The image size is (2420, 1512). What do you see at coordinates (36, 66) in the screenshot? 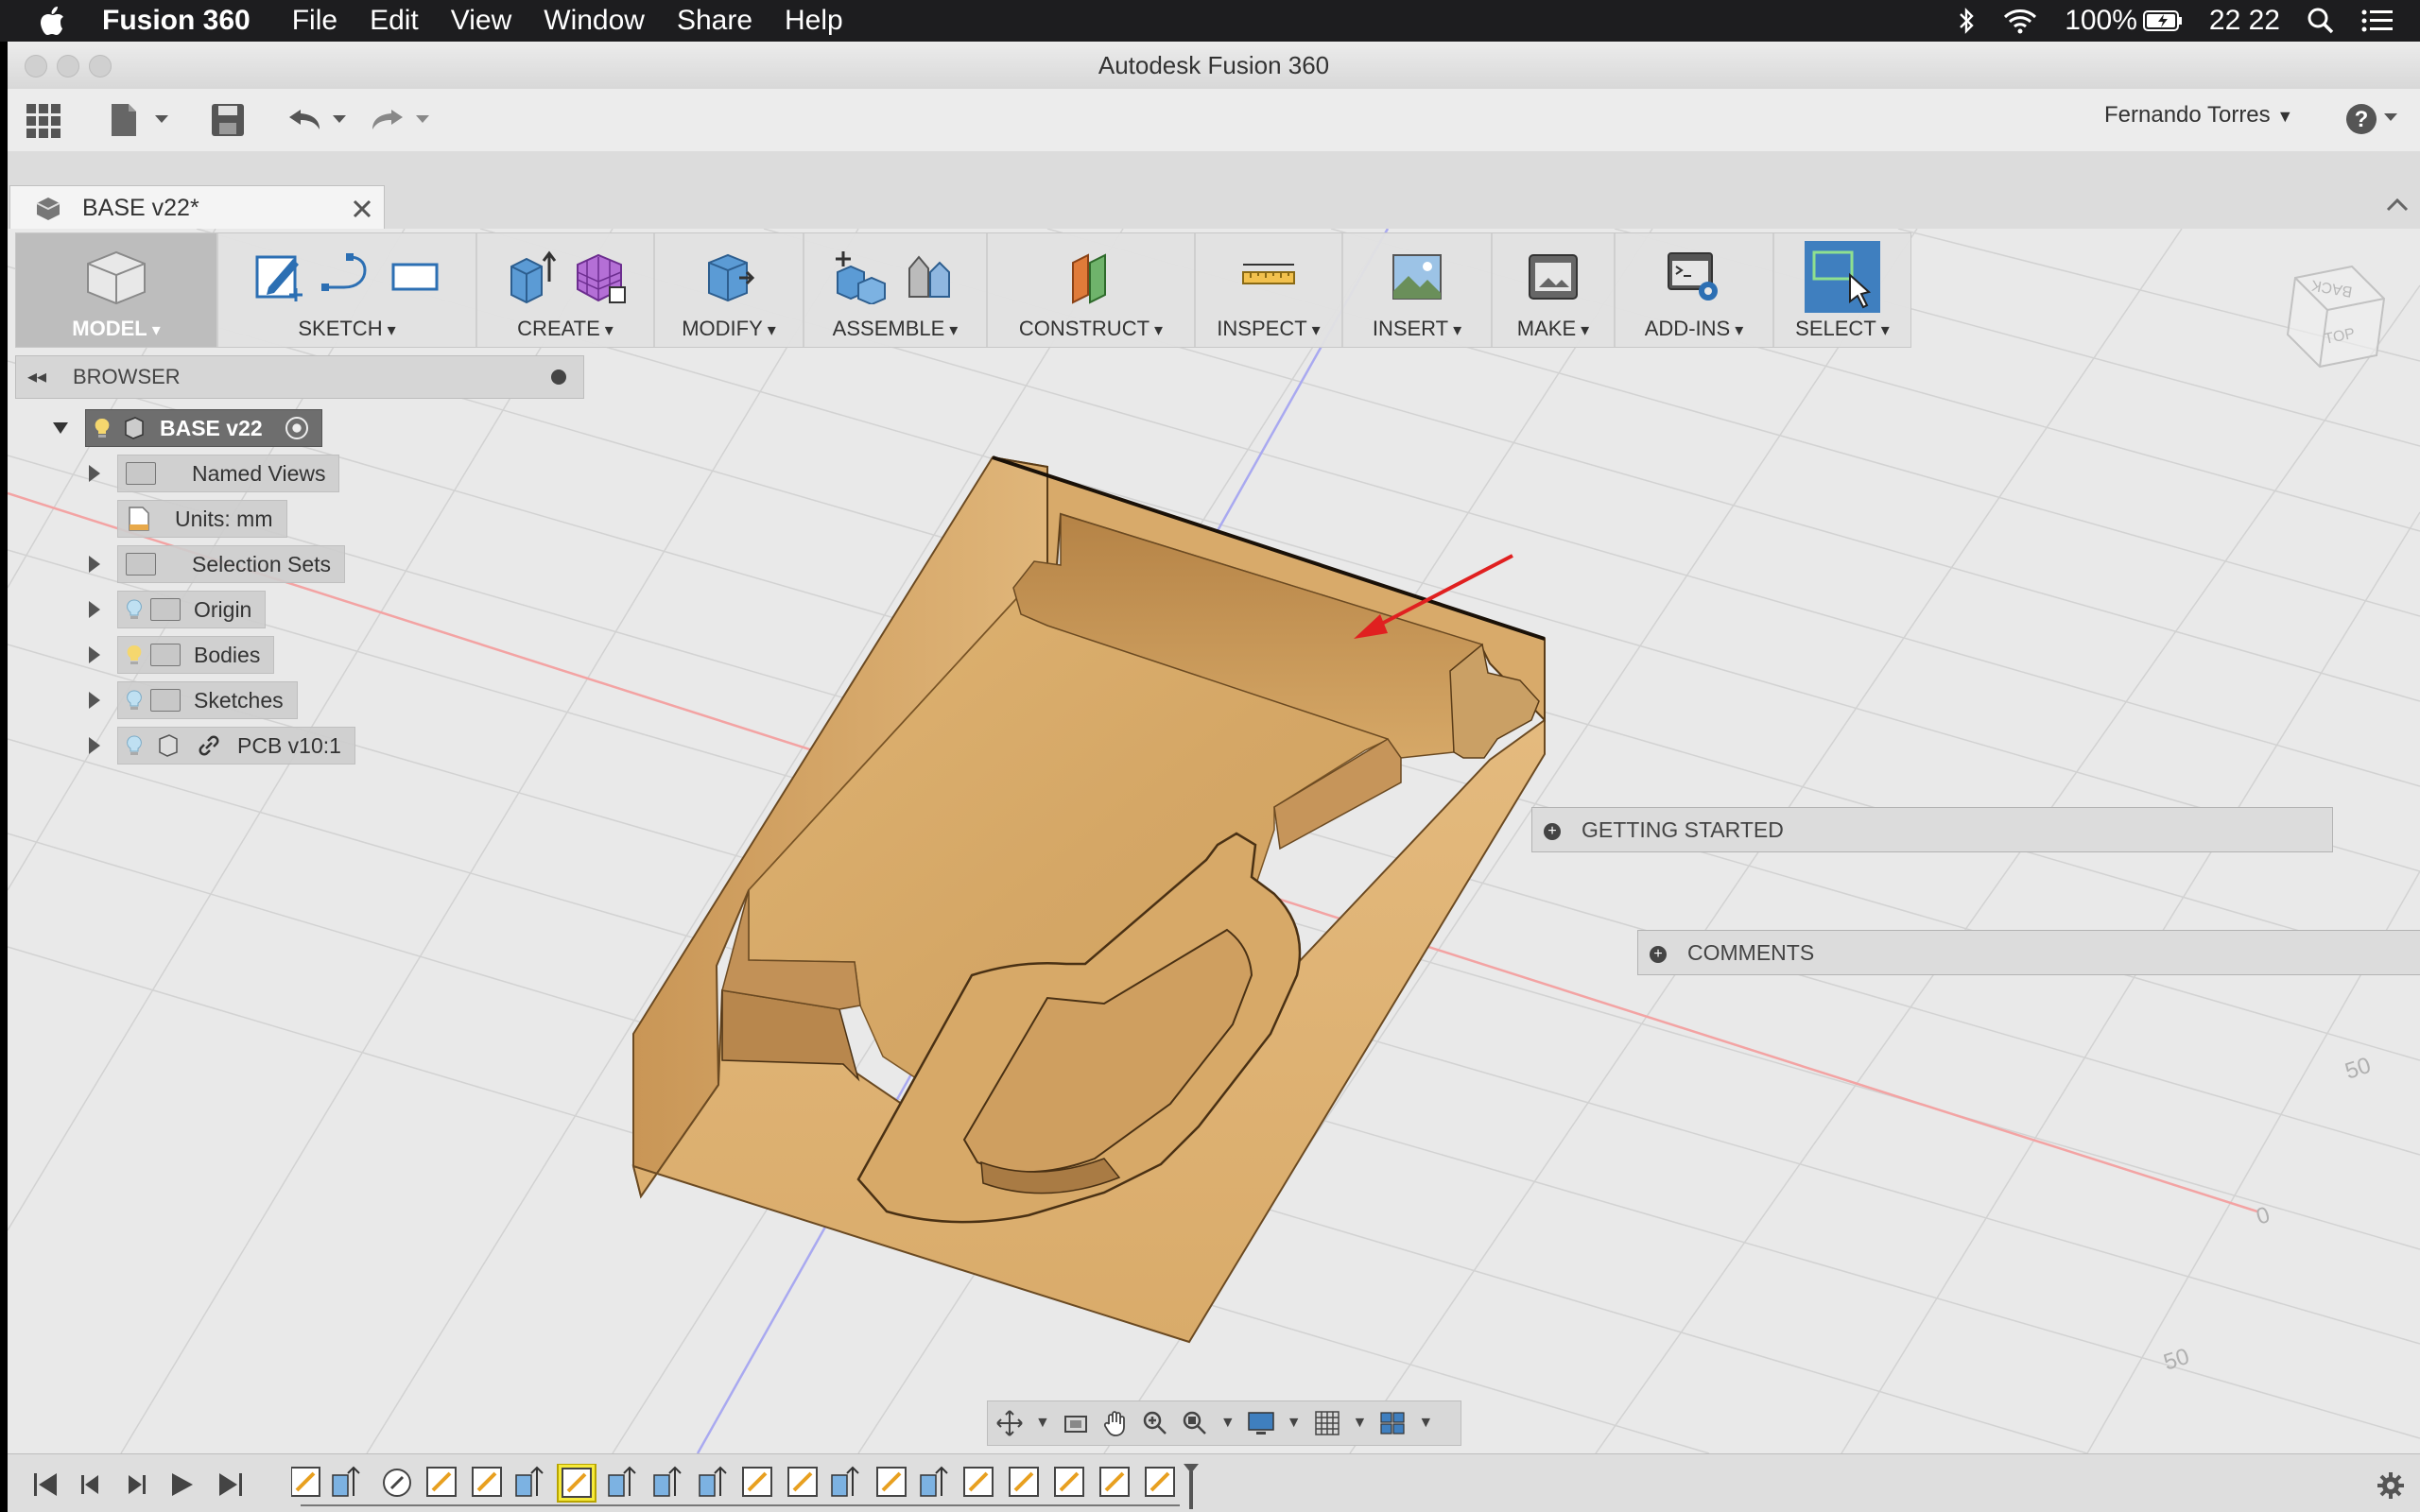
I see `window-close-button` at bounding box center [36, 66].